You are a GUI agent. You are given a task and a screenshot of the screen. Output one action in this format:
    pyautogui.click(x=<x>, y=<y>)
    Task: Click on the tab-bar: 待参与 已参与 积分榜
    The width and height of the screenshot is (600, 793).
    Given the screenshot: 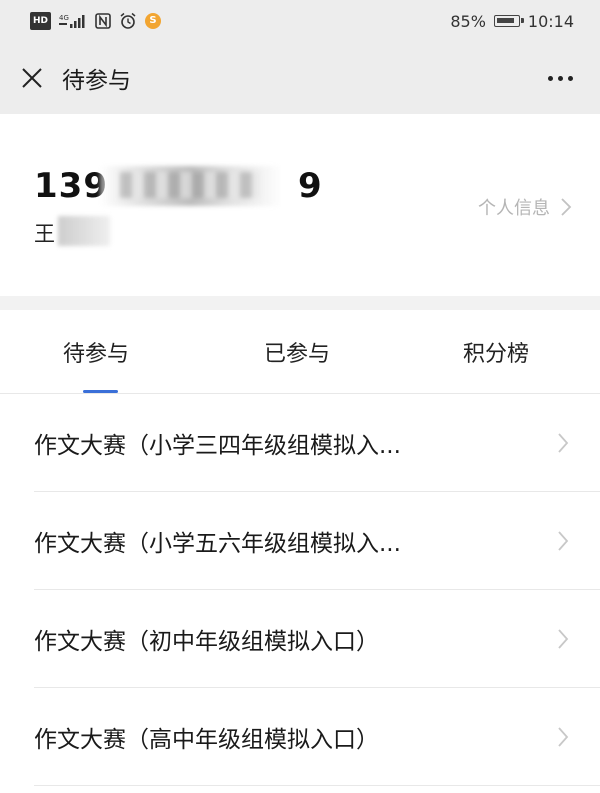 What is the action you would take?
    pyautogui.click(x=300, y=352)
    